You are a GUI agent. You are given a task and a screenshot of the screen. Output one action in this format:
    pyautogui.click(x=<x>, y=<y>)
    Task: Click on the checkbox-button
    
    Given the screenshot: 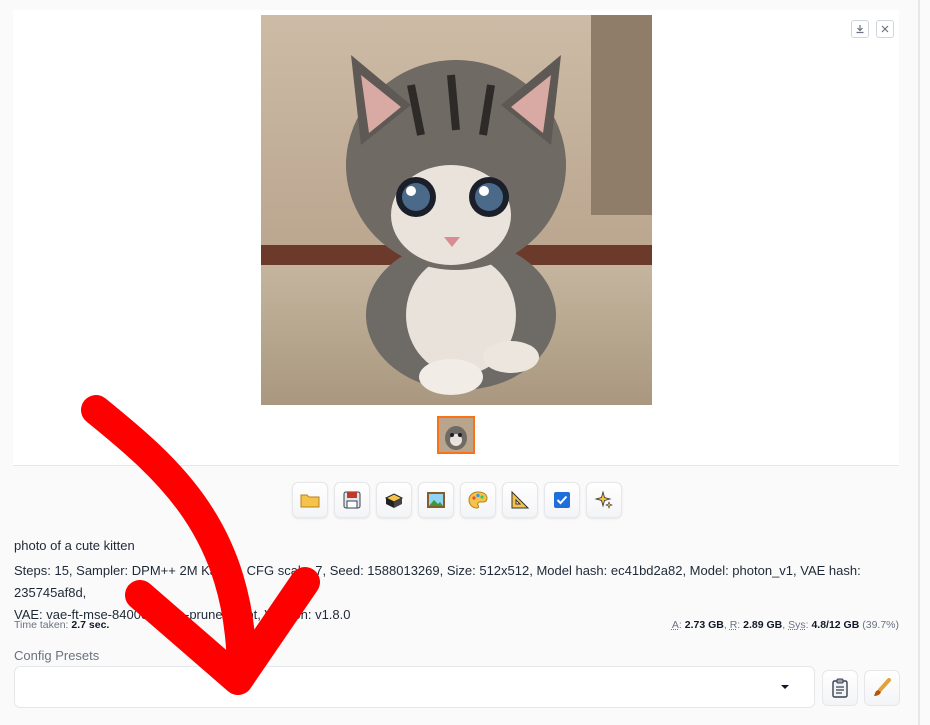 What is the action you would take?
    pyautogui.click(x=562, y=500)
    